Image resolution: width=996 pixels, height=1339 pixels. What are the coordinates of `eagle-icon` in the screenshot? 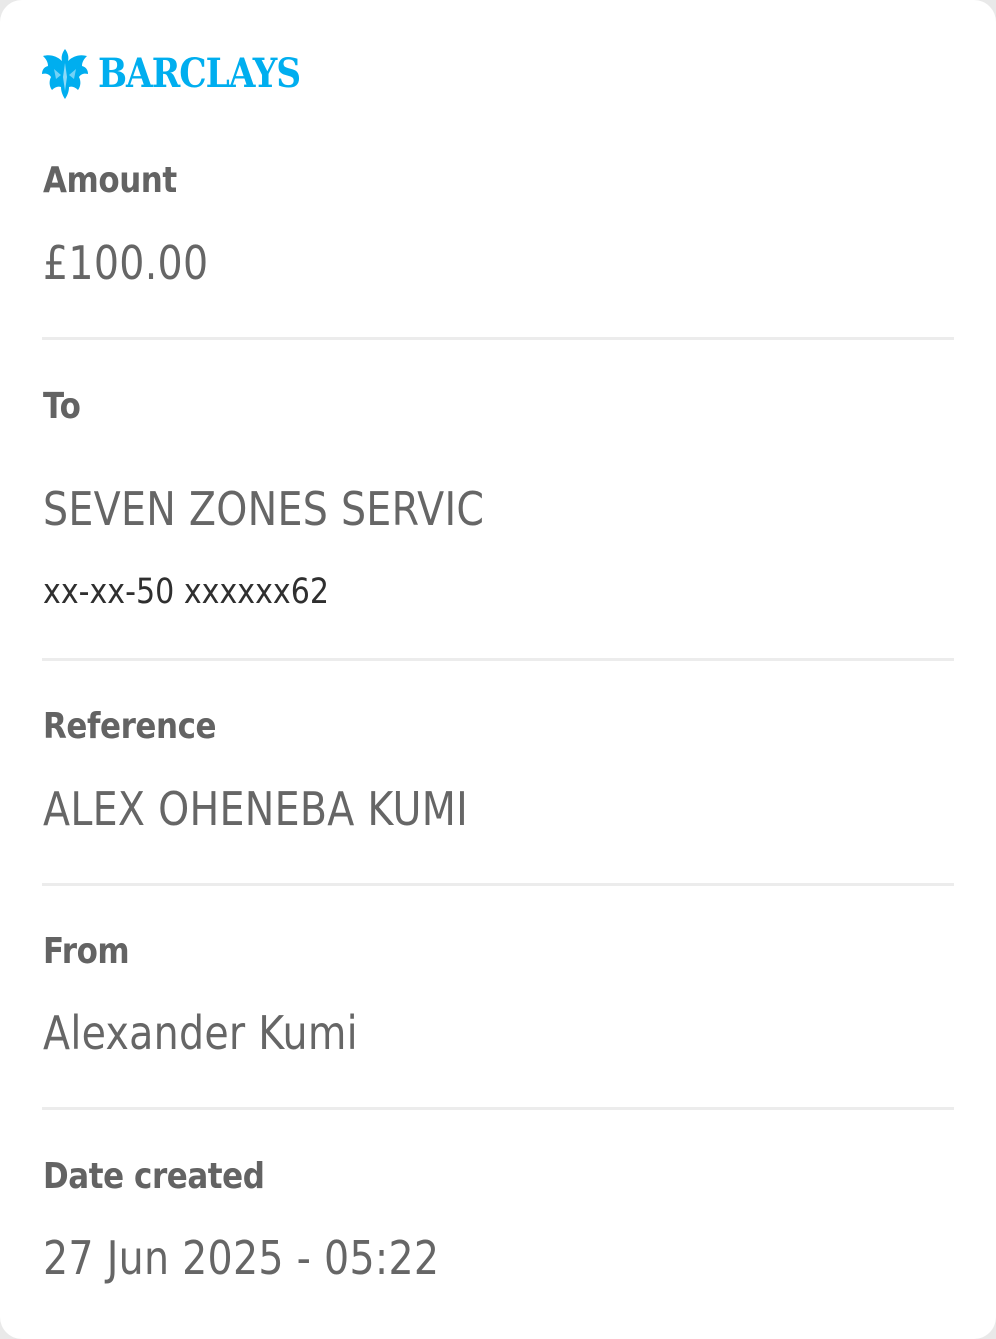 It's located at (65, 74).